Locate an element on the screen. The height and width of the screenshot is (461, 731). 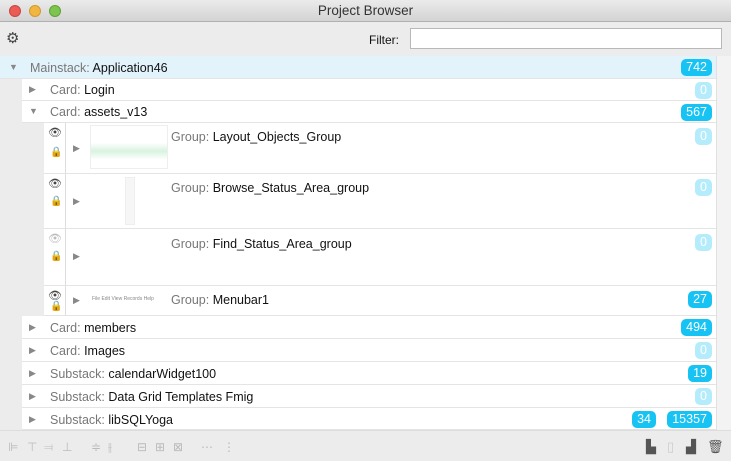
move-icon: ▟ is located at coordinates (691, 447).